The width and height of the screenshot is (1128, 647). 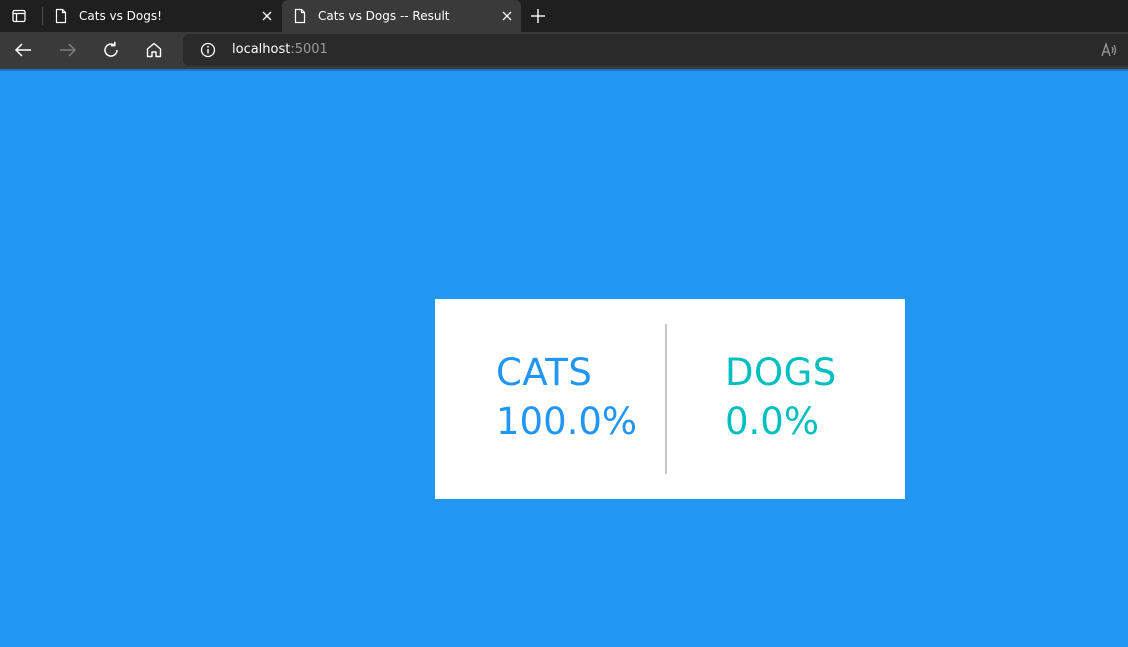 I want to click on info-icon, so click(x=208, y=50).